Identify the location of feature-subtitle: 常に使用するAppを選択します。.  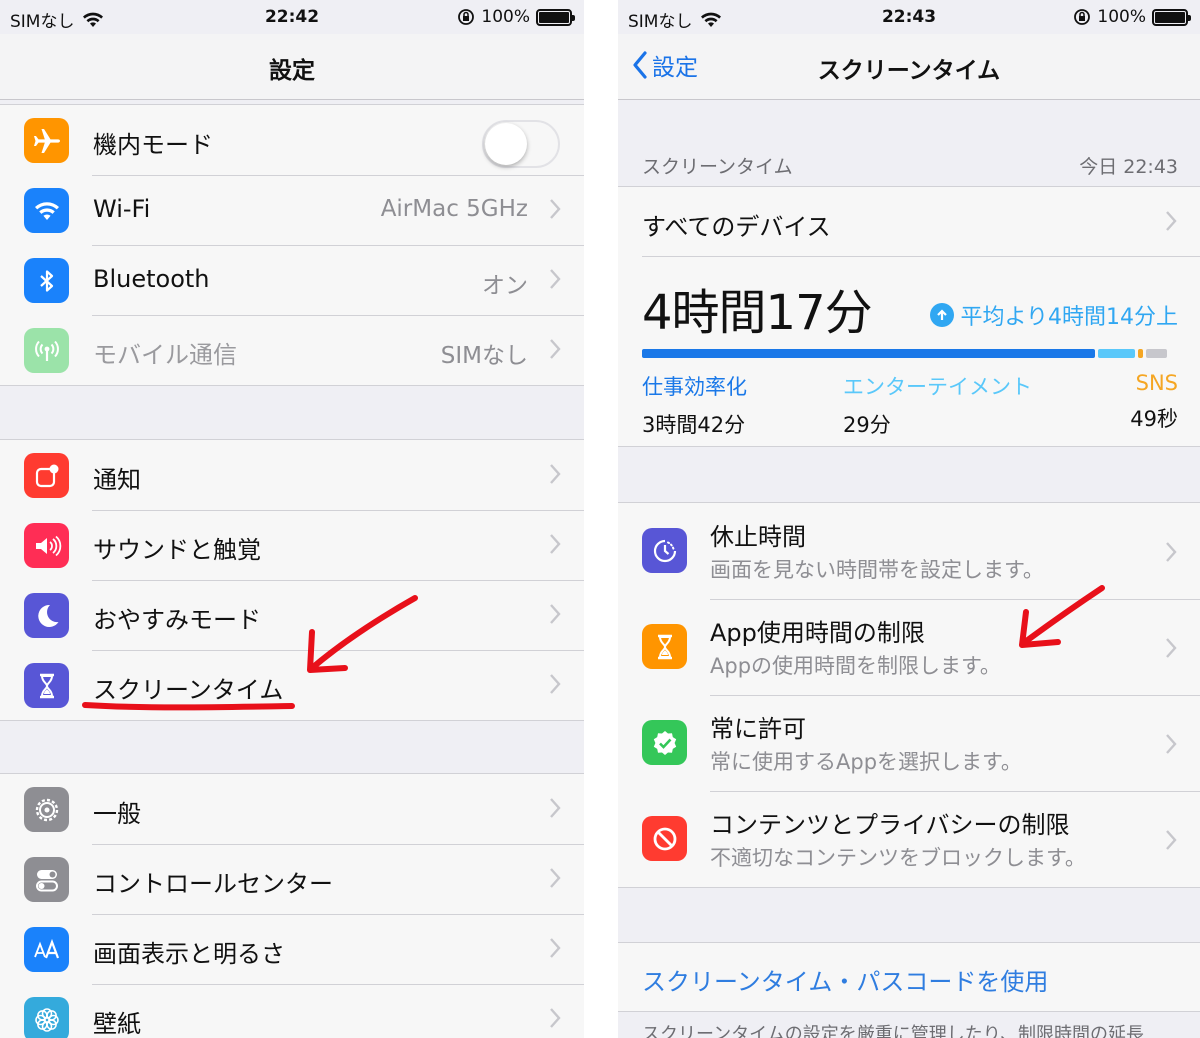
(866, 762).